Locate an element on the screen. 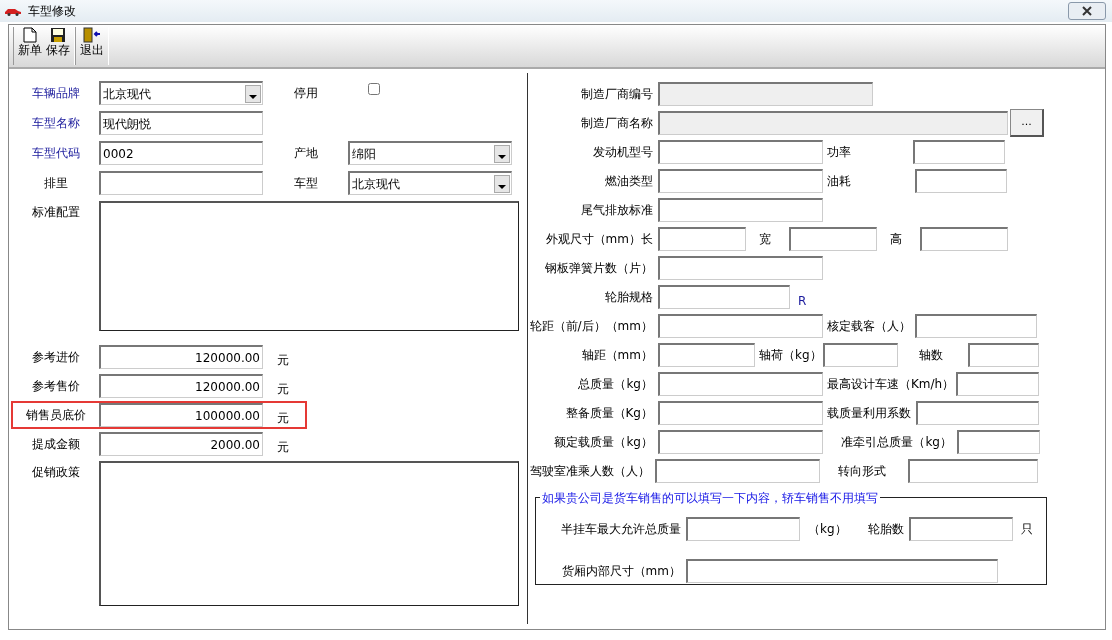 The image size is (1112, 640). field-label: 半挂车最大允许总质量 is located at coordinates (621, 529).